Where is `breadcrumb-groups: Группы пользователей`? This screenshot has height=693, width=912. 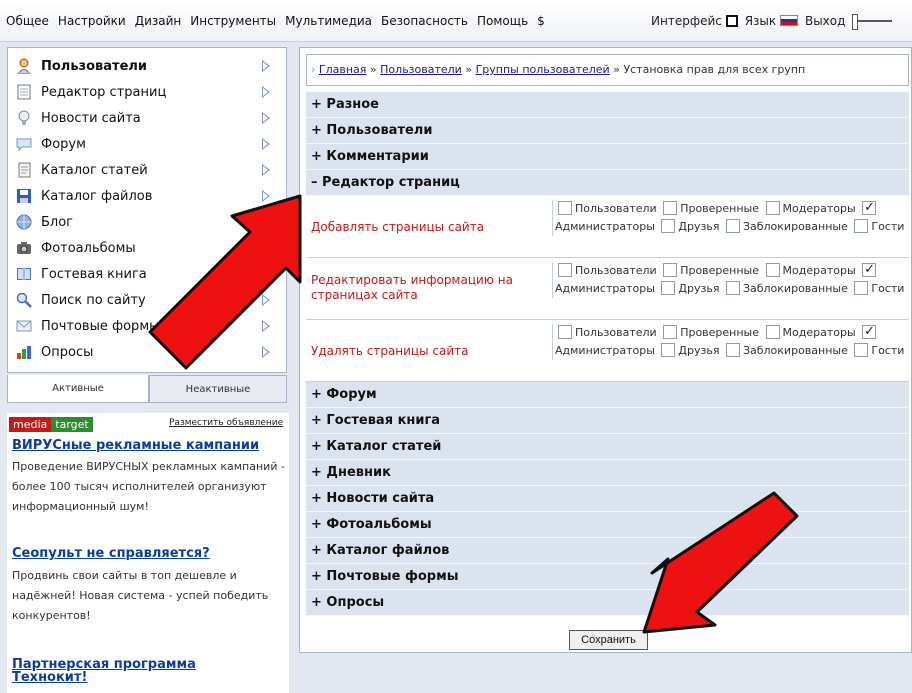 breadcrumb-groups: Группы пользователей is located at coordinates (543, 69).